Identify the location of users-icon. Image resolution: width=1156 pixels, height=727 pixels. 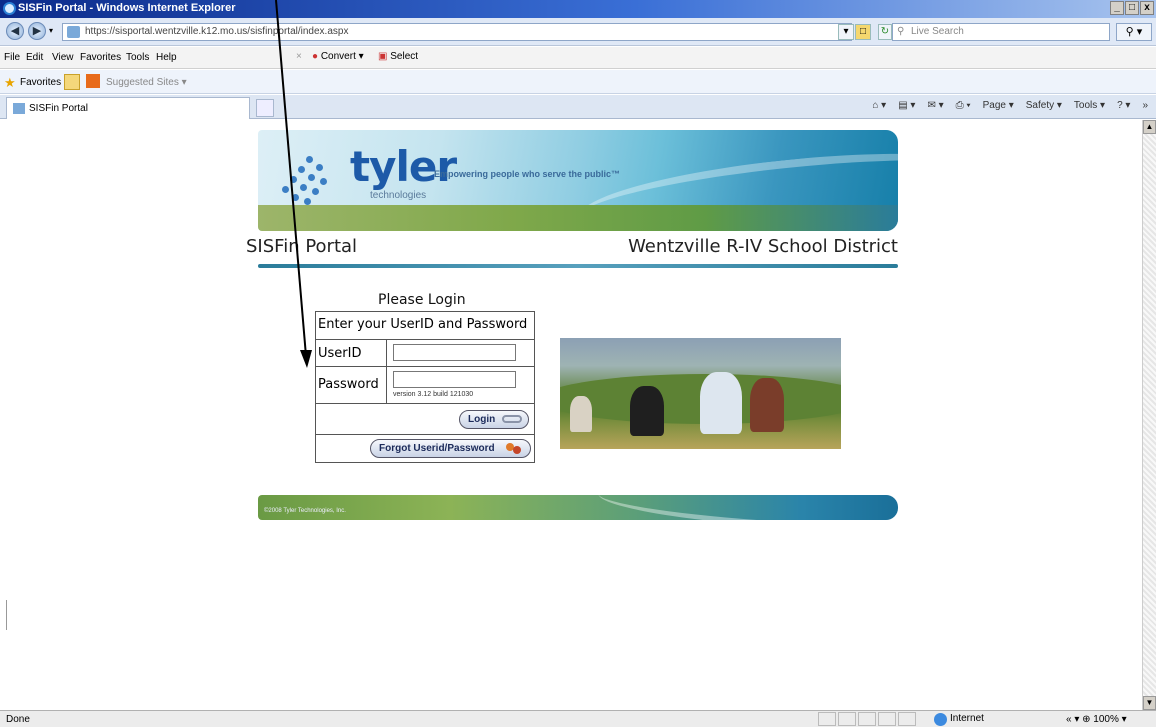
(514, 449).